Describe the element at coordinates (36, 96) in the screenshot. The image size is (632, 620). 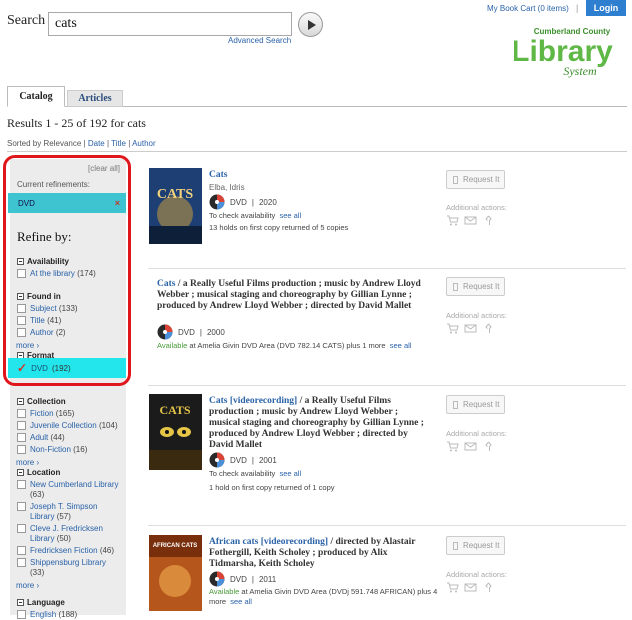
I see `tab-catalog: Catalog` at that location.